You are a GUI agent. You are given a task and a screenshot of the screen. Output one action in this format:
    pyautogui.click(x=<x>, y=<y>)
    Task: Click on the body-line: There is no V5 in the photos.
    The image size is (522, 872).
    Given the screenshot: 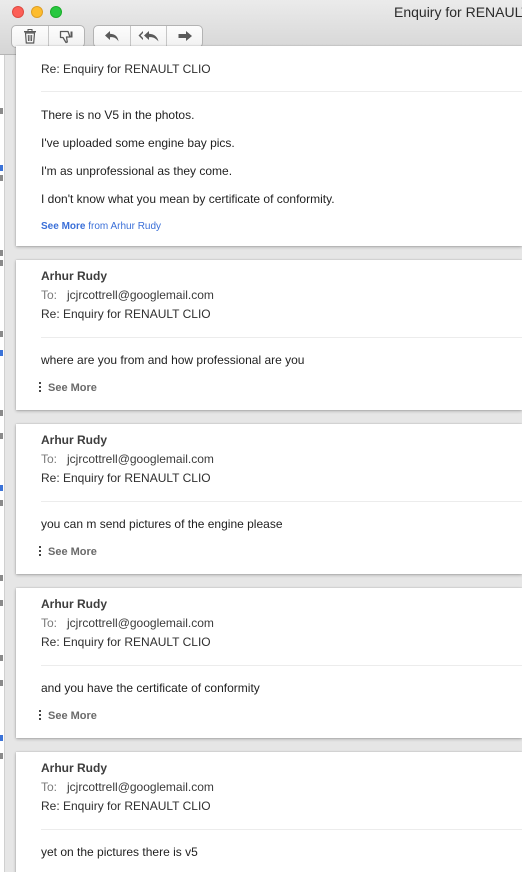 What is the action you would take?
    pyautogui.click(x=118, y=115)
    